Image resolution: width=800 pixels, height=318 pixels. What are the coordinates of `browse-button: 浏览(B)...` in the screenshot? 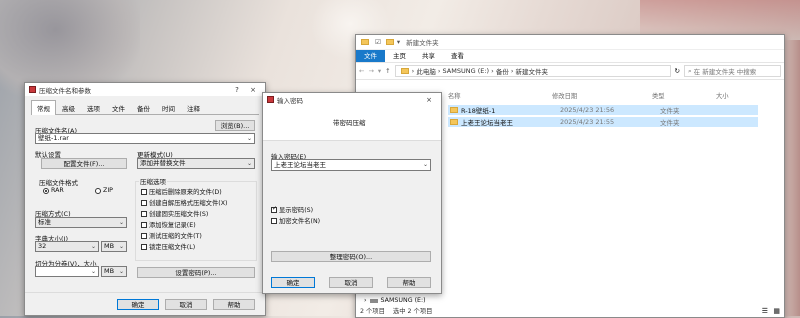 It's located at (235, 125).